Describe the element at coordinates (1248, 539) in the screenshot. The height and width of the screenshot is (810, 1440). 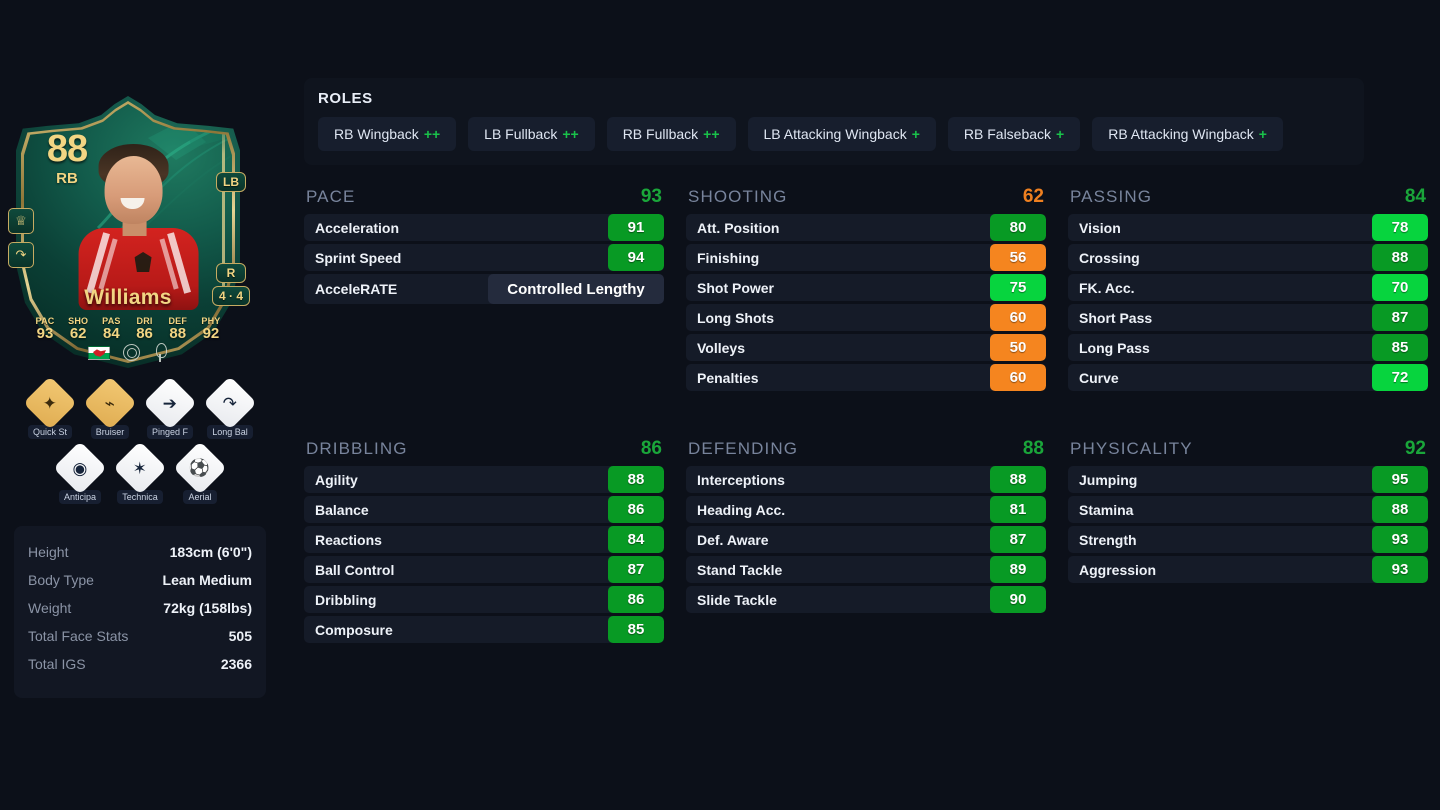
I see `stat-row: Strength 93` at that location.